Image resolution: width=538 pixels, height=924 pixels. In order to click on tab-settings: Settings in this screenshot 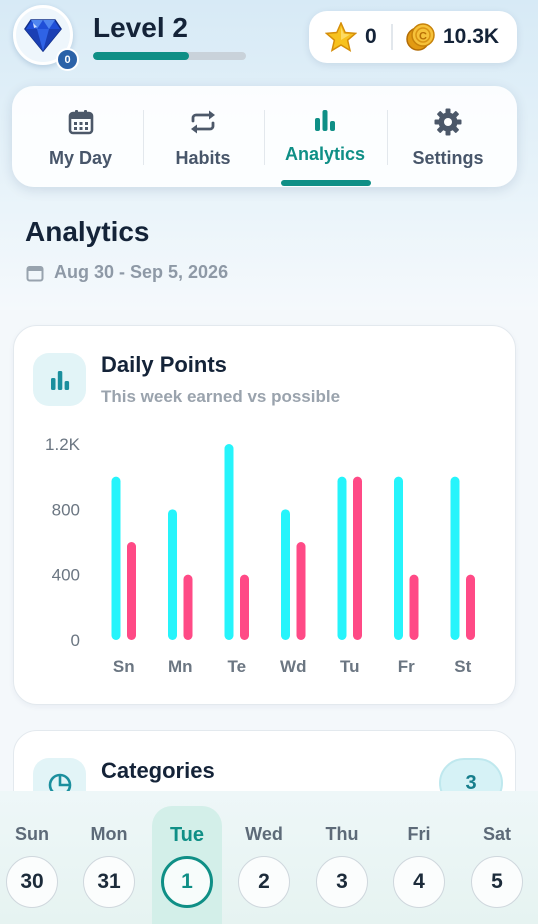, I will do `click(448, 136)`.